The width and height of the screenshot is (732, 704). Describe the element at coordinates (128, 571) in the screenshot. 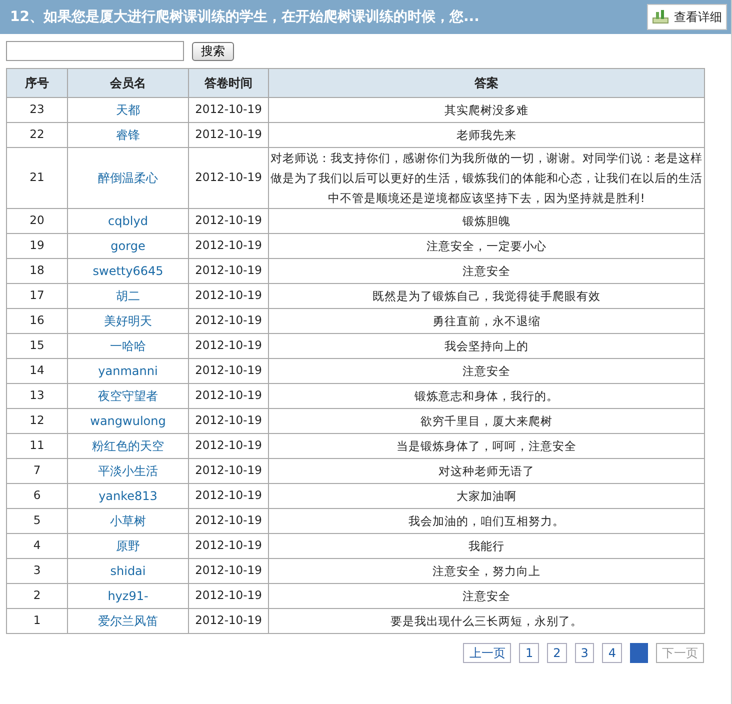

I see `member-link: shidai` at that location.